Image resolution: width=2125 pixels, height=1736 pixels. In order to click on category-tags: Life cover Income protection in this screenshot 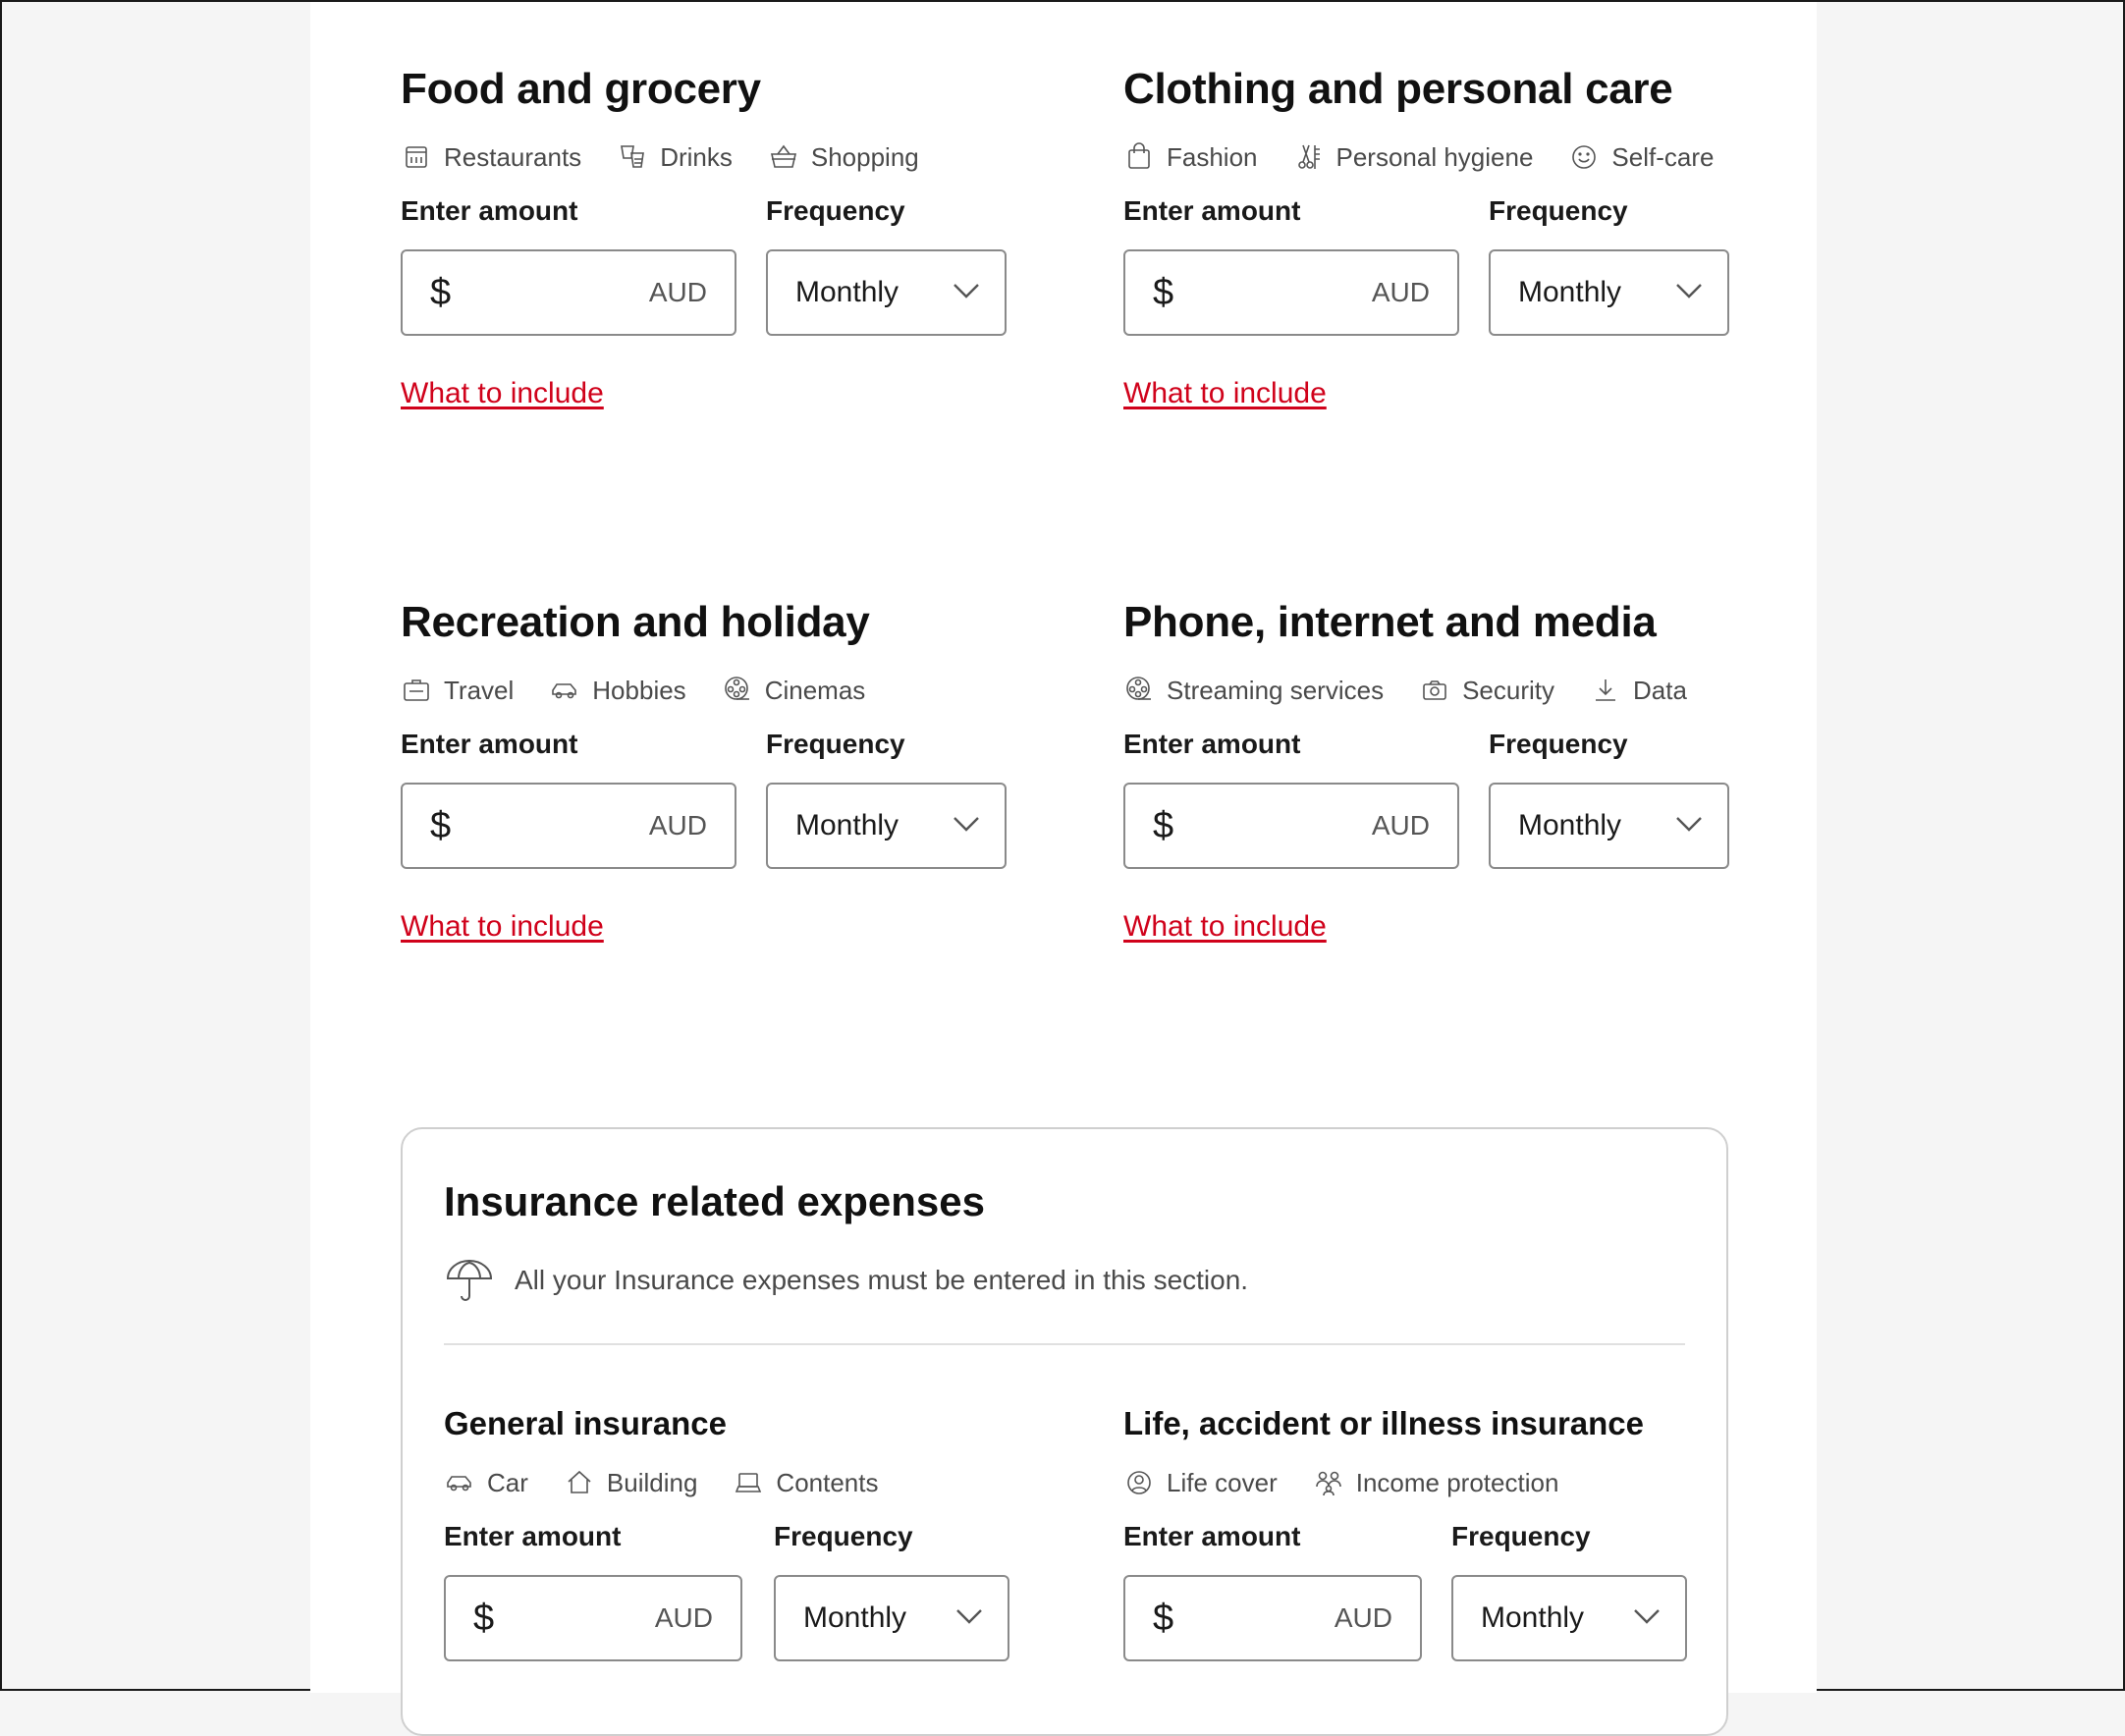, I will do `click(1408, 1482)`.